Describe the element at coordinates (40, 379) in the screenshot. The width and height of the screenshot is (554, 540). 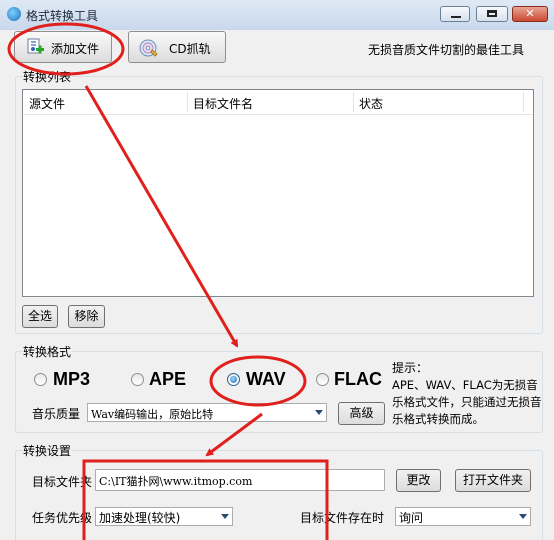
I see `format-mp3-radio` at that location.